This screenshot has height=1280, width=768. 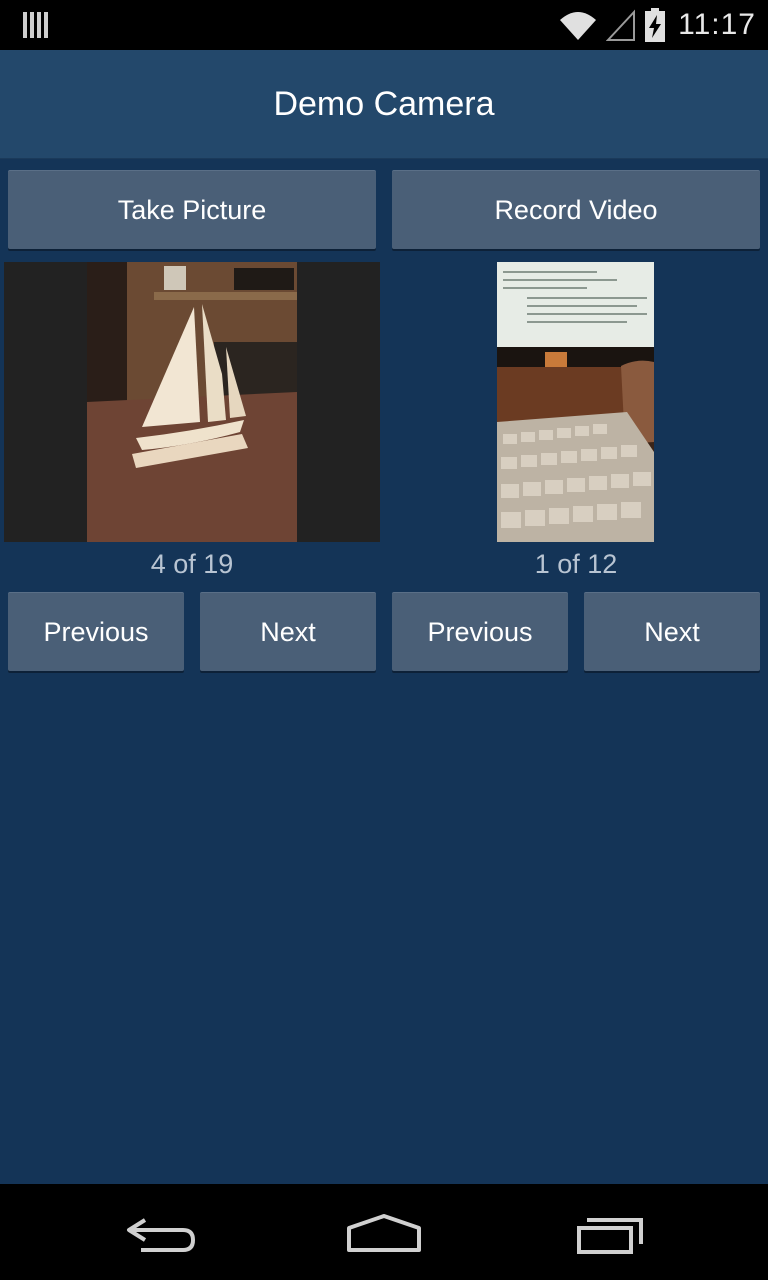 What do you see at coordinates (621, 25) in the screenshot?
I see `cell-signal-icon` at bounding box center [621, 25].